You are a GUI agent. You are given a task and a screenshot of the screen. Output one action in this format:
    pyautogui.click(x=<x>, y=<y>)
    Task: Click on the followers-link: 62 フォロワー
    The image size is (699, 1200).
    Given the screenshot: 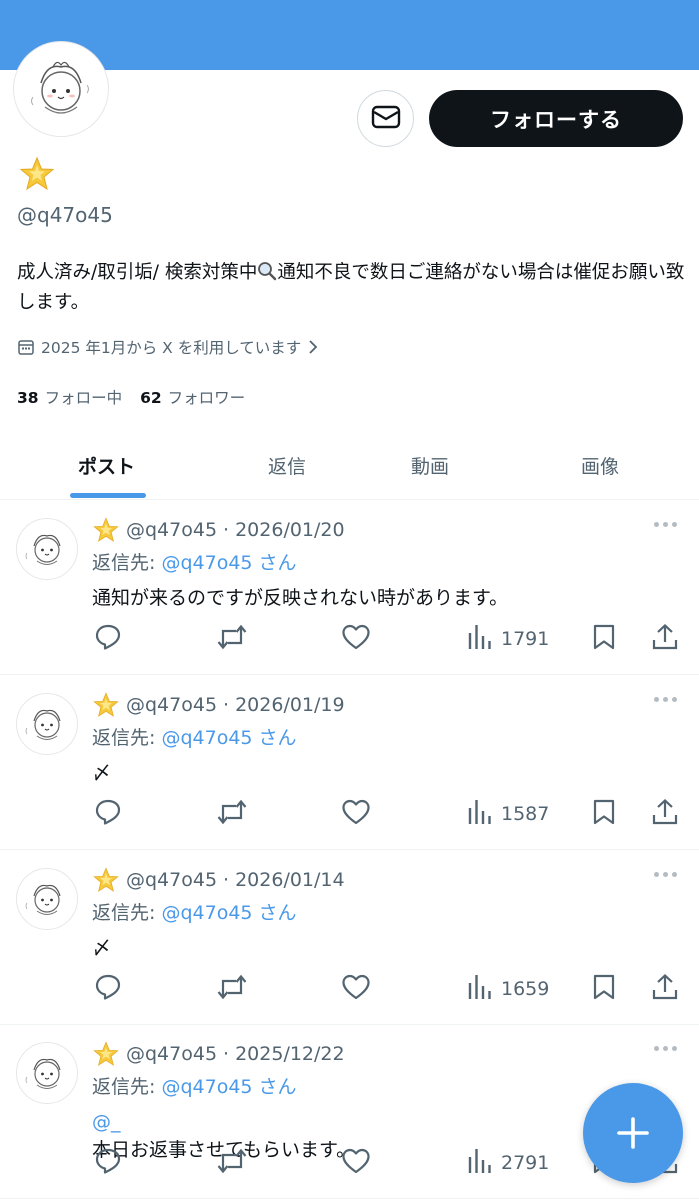 What is the action you would take?
    pyautogui.click(x=192, y=397)
    